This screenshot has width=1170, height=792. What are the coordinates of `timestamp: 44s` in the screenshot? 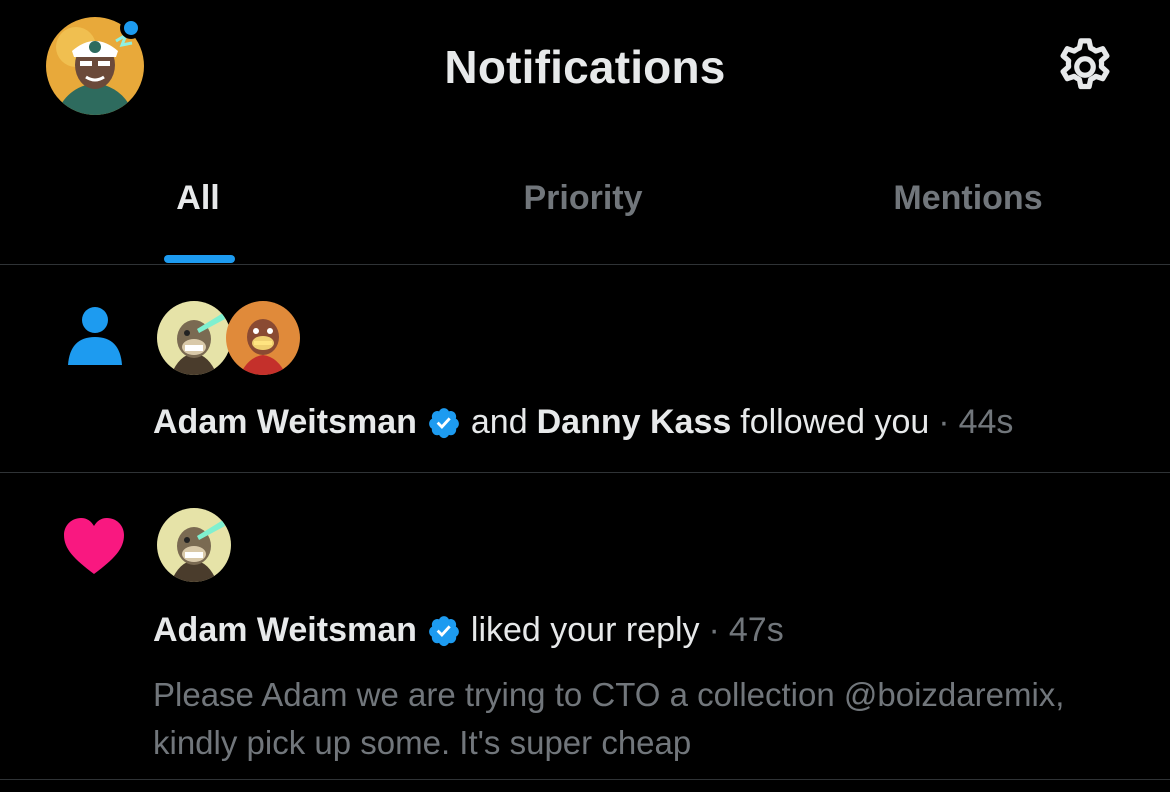 It's located at (986, 422).